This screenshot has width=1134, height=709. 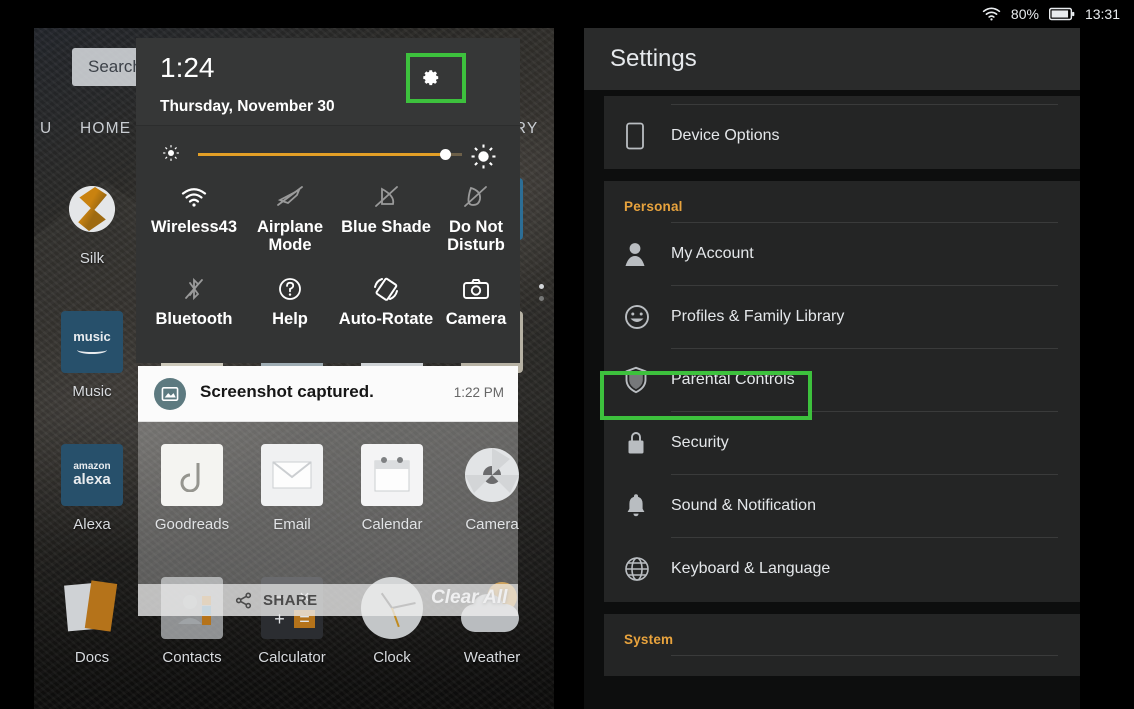 I want to click on settings-row-label: Sound & Notification, so click(x=743, y=505).